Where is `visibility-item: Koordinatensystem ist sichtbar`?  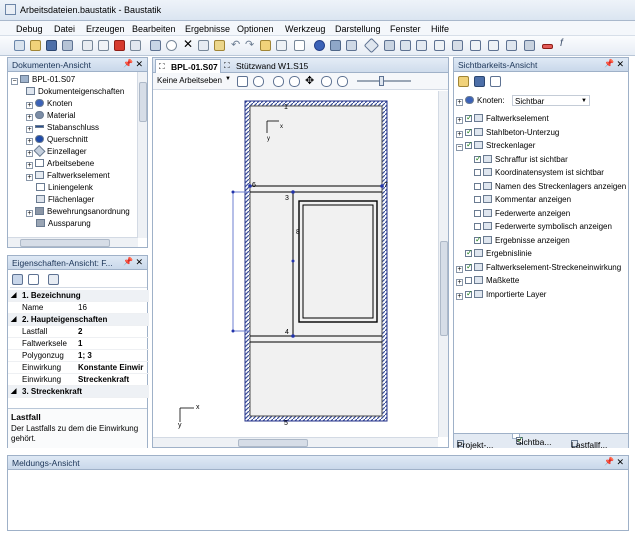
visibility-item: Koordinatensystem ist sichtbar is located at coordinates (539, 174).